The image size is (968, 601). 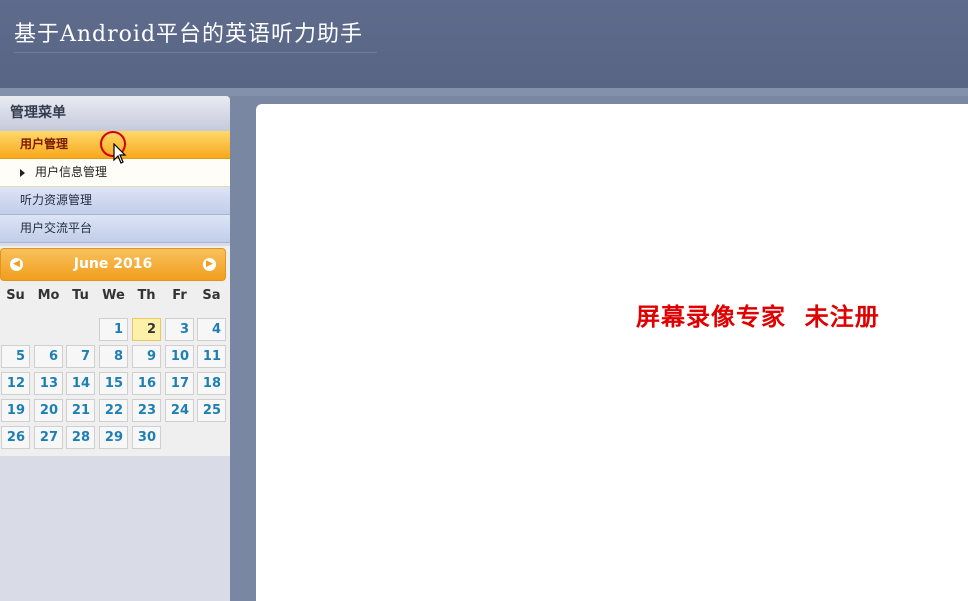 What do you see at coordinates (179, 383) in the screenshot?
I see `calendar-day: 17` at bounding box center [179, 383].